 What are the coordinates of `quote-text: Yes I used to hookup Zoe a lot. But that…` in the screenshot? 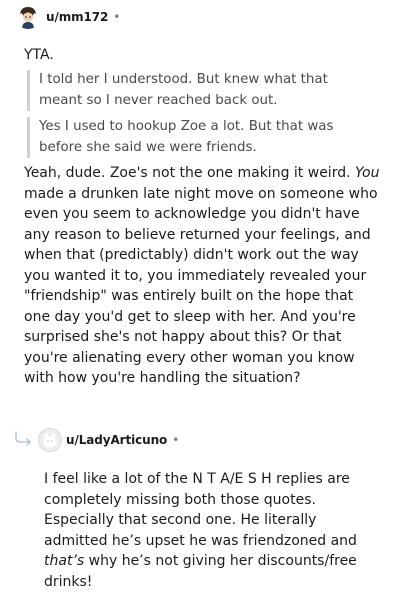 It's located at (186, 137).